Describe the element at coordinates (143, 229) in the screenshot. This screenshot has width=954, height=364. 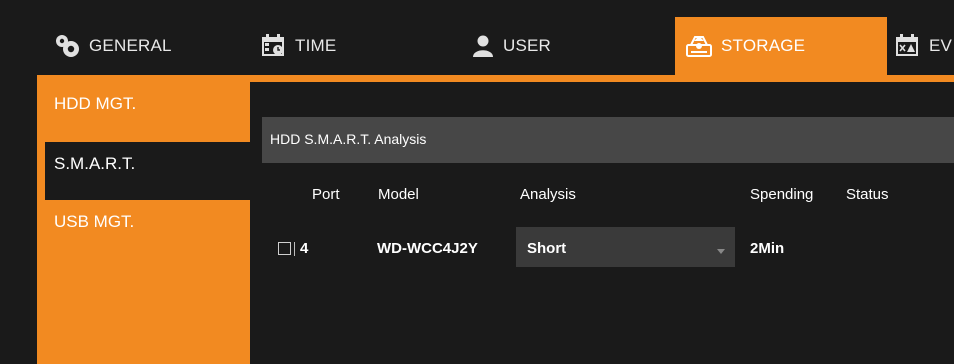
I see `sidebar-item-usb-mgt: USB MGT.` at that location.